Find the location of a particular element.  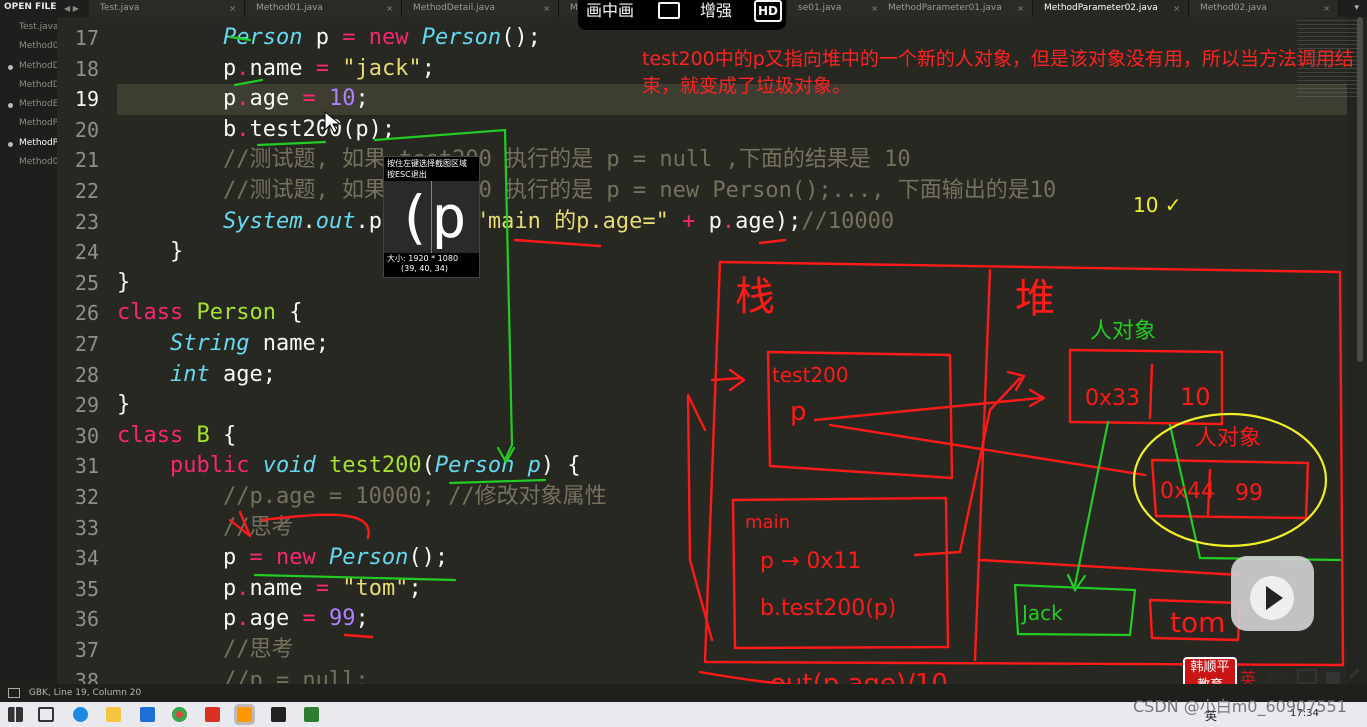

app-green-icon is located at coordinates (311, 714).